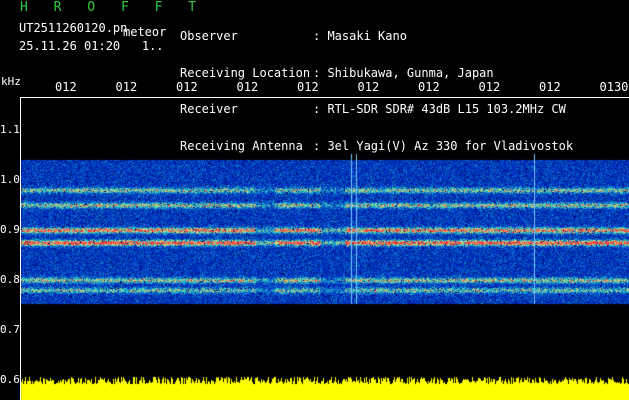 This screenshot has height=400, width=629. I want to click on info-label-antenna: Receiving Antenna, so click(241, 145).